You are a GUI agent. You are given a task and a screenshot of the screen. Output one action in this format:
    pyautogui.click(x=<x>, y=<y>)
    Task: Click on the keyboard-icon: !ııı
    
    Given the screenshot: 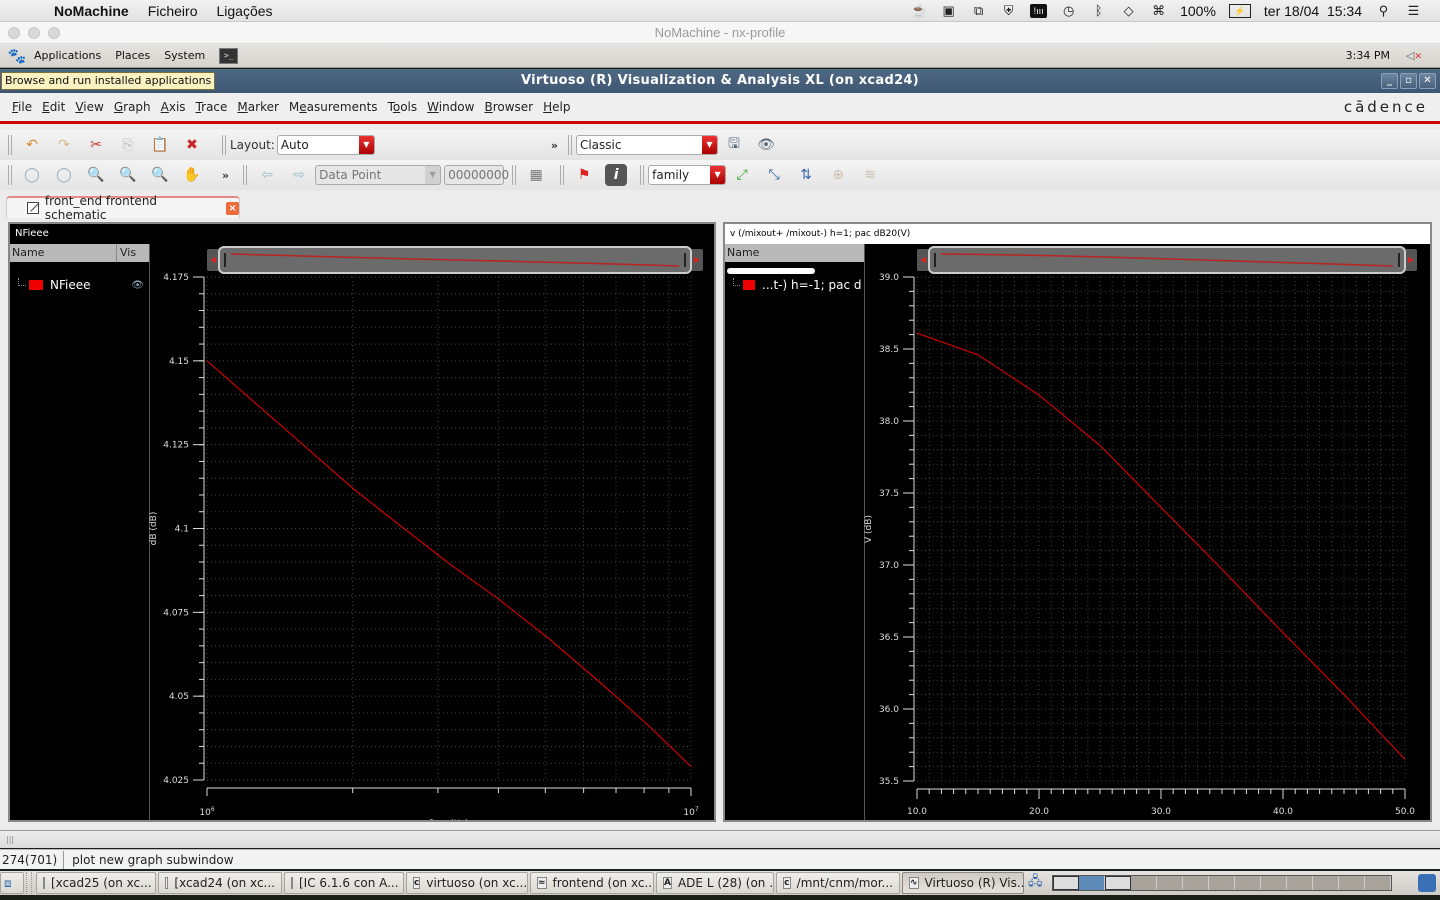 What is the action you would take?
    pyautogui.click(x=1039, y=11)
    